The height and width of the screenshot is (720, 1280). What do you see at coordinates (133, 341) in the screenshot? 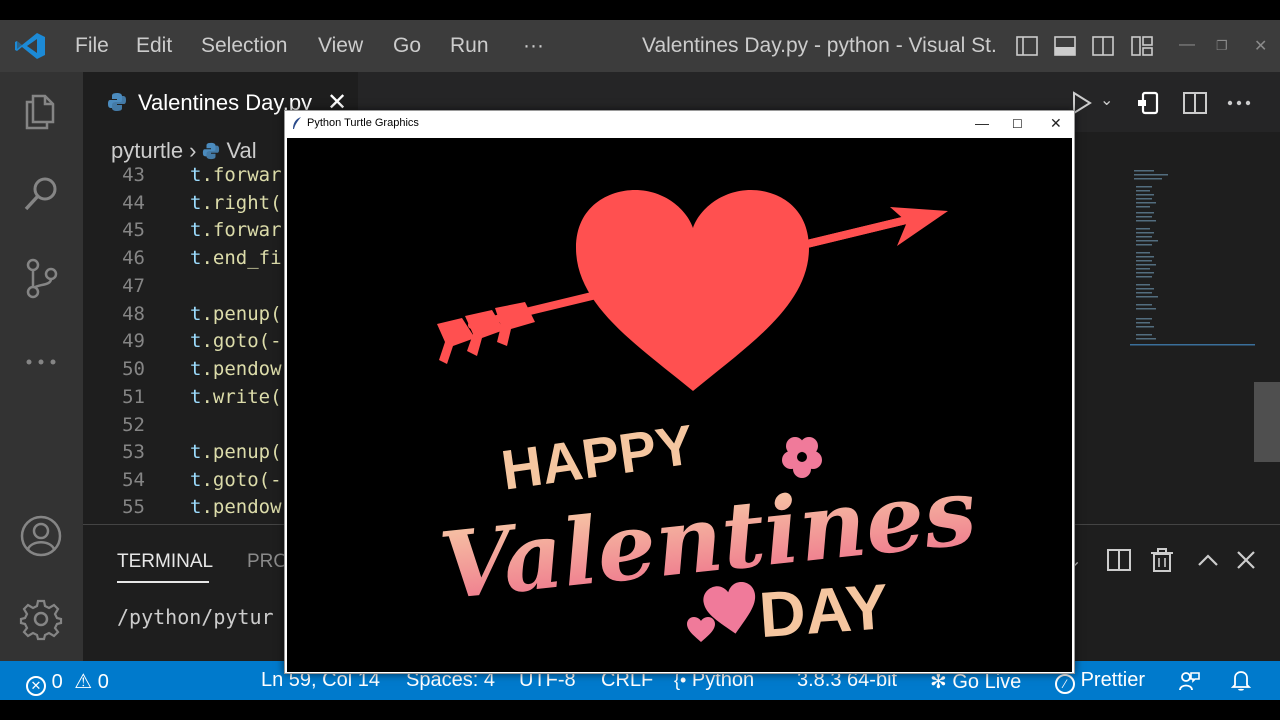
I see `line-number: 49` at bounding box center [133, 341].